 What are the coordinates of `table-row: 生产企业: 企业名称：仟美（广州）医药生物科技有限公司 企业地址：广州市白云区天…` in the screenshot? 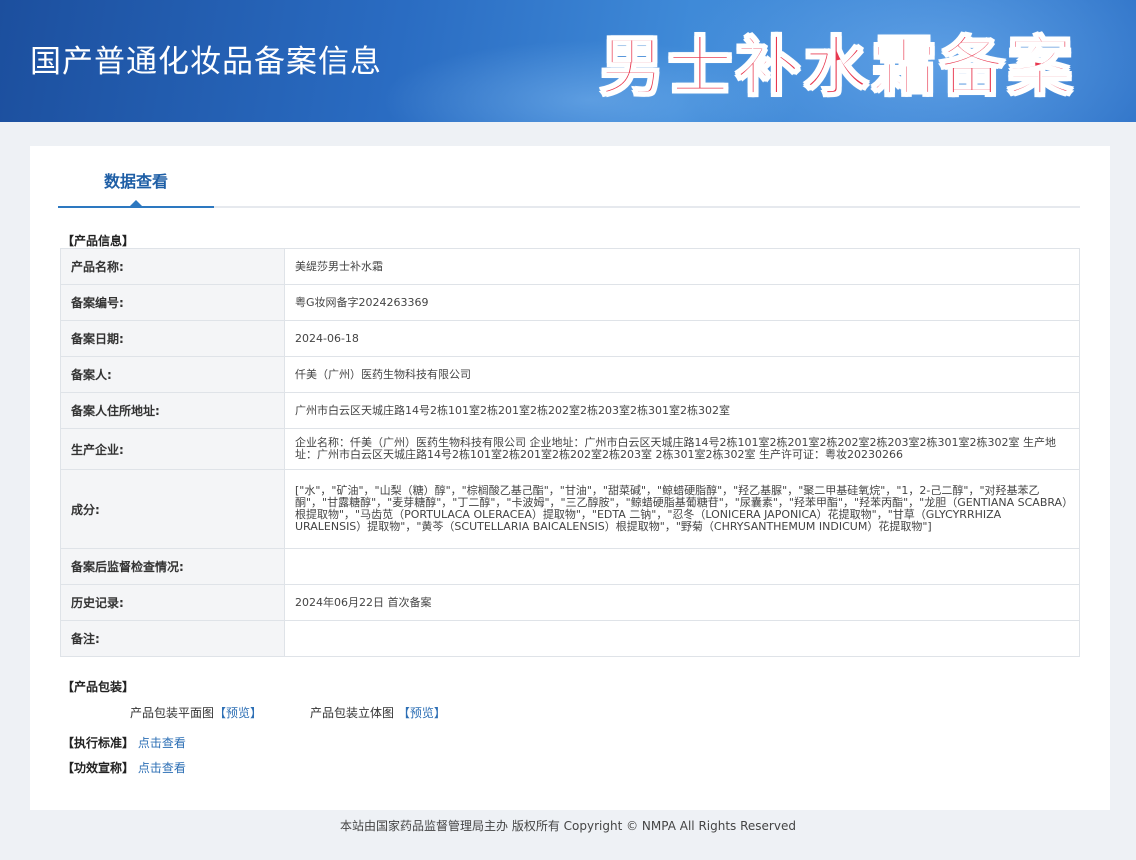 It's located at (570, 449).